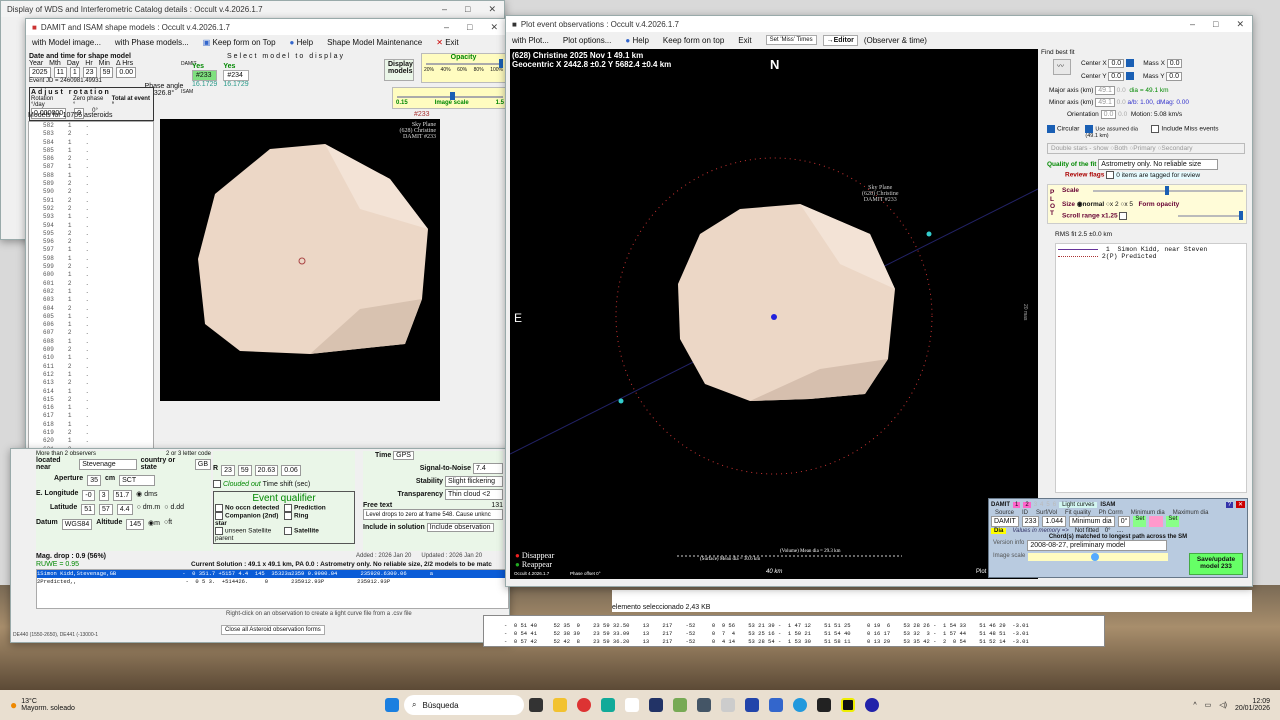  Describe the element at coordinates (1027, 504) in the screenshot. I see `damit-tab-2: 2` at that location.